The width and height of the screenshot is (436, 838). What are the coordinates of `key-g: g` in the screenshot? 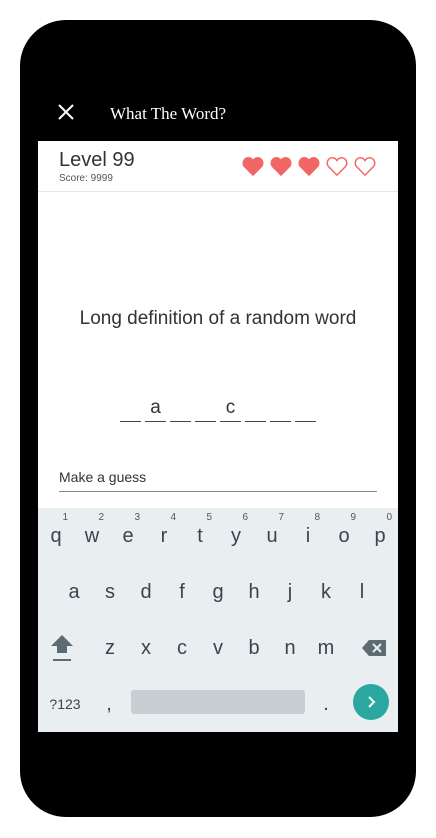 It's located at (218, 592).